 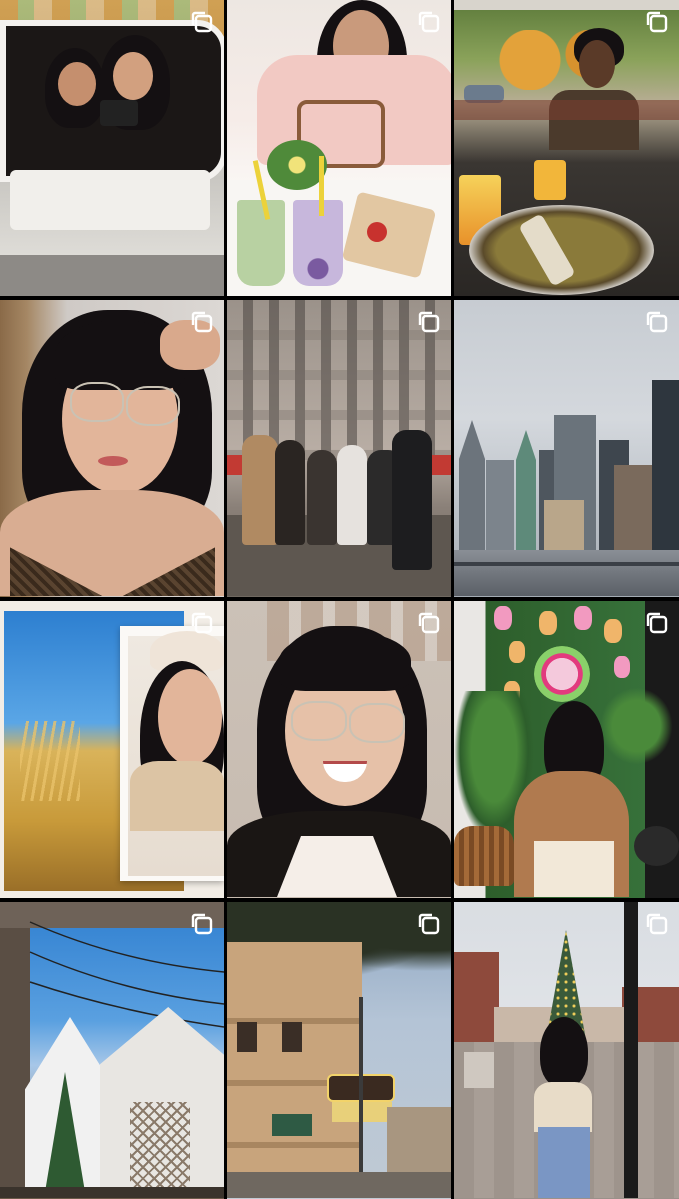 What do you see at coordinates (339, 1050) in the screenshot?
I see `post-theatre-street` at bounding box center [339, 1050].